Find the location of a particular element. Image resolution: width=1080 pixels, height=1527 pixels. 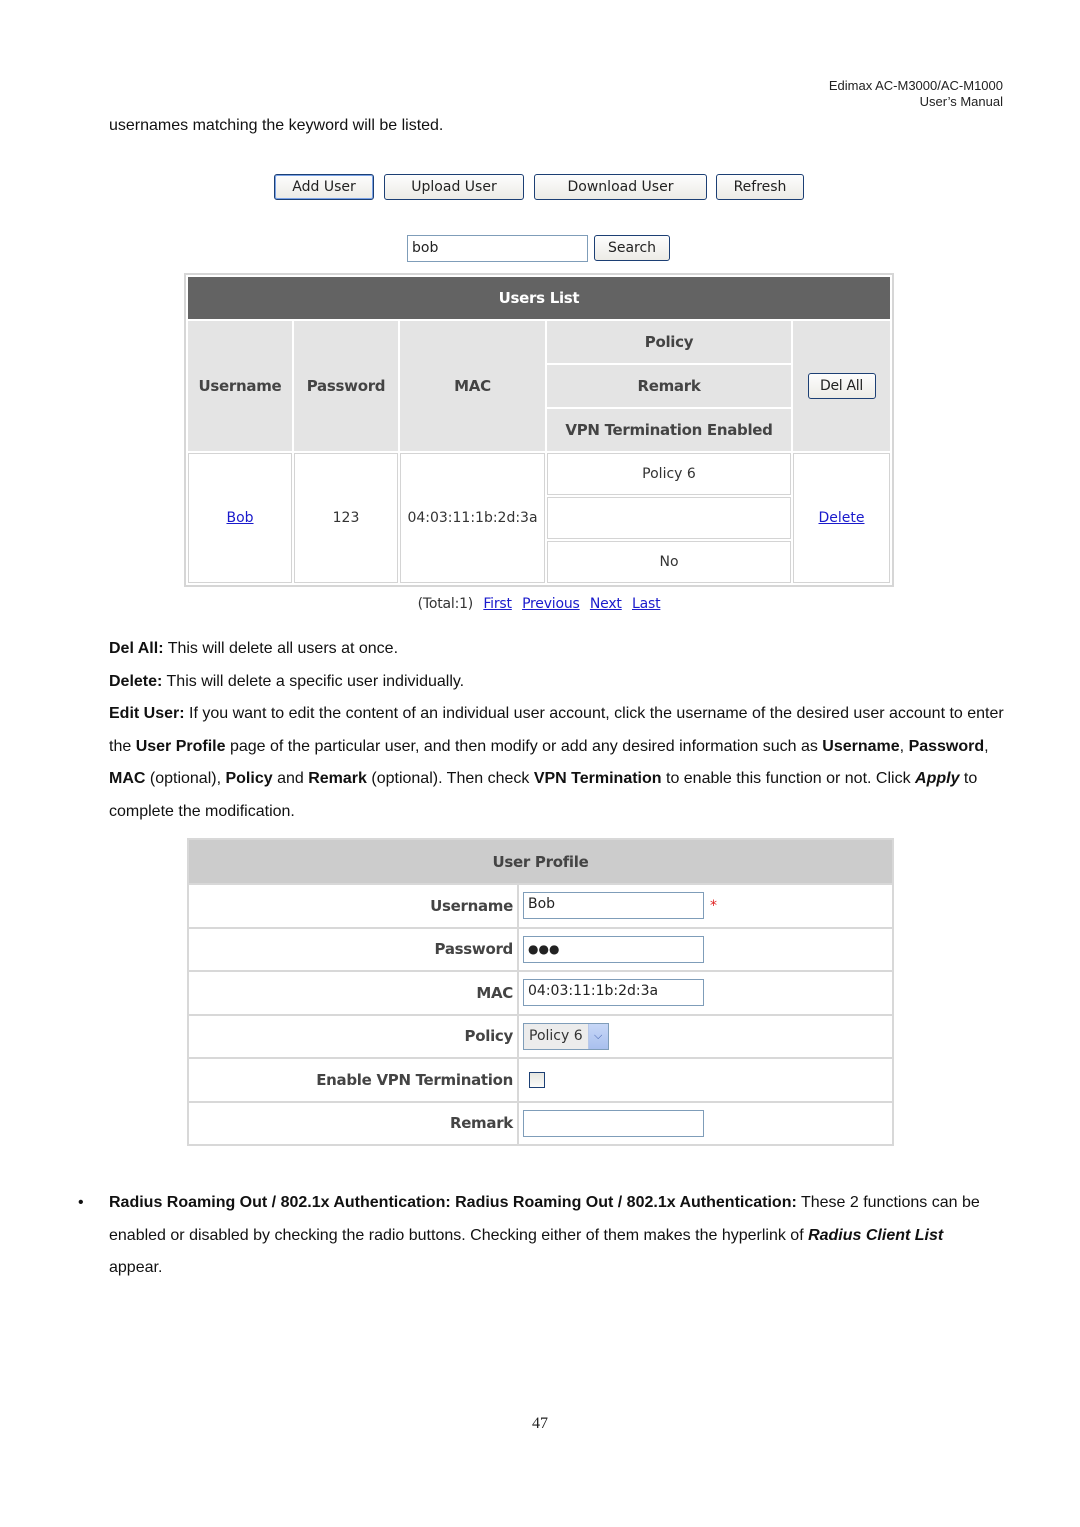

next-page-link: Next is located at coordinates (606, 604).